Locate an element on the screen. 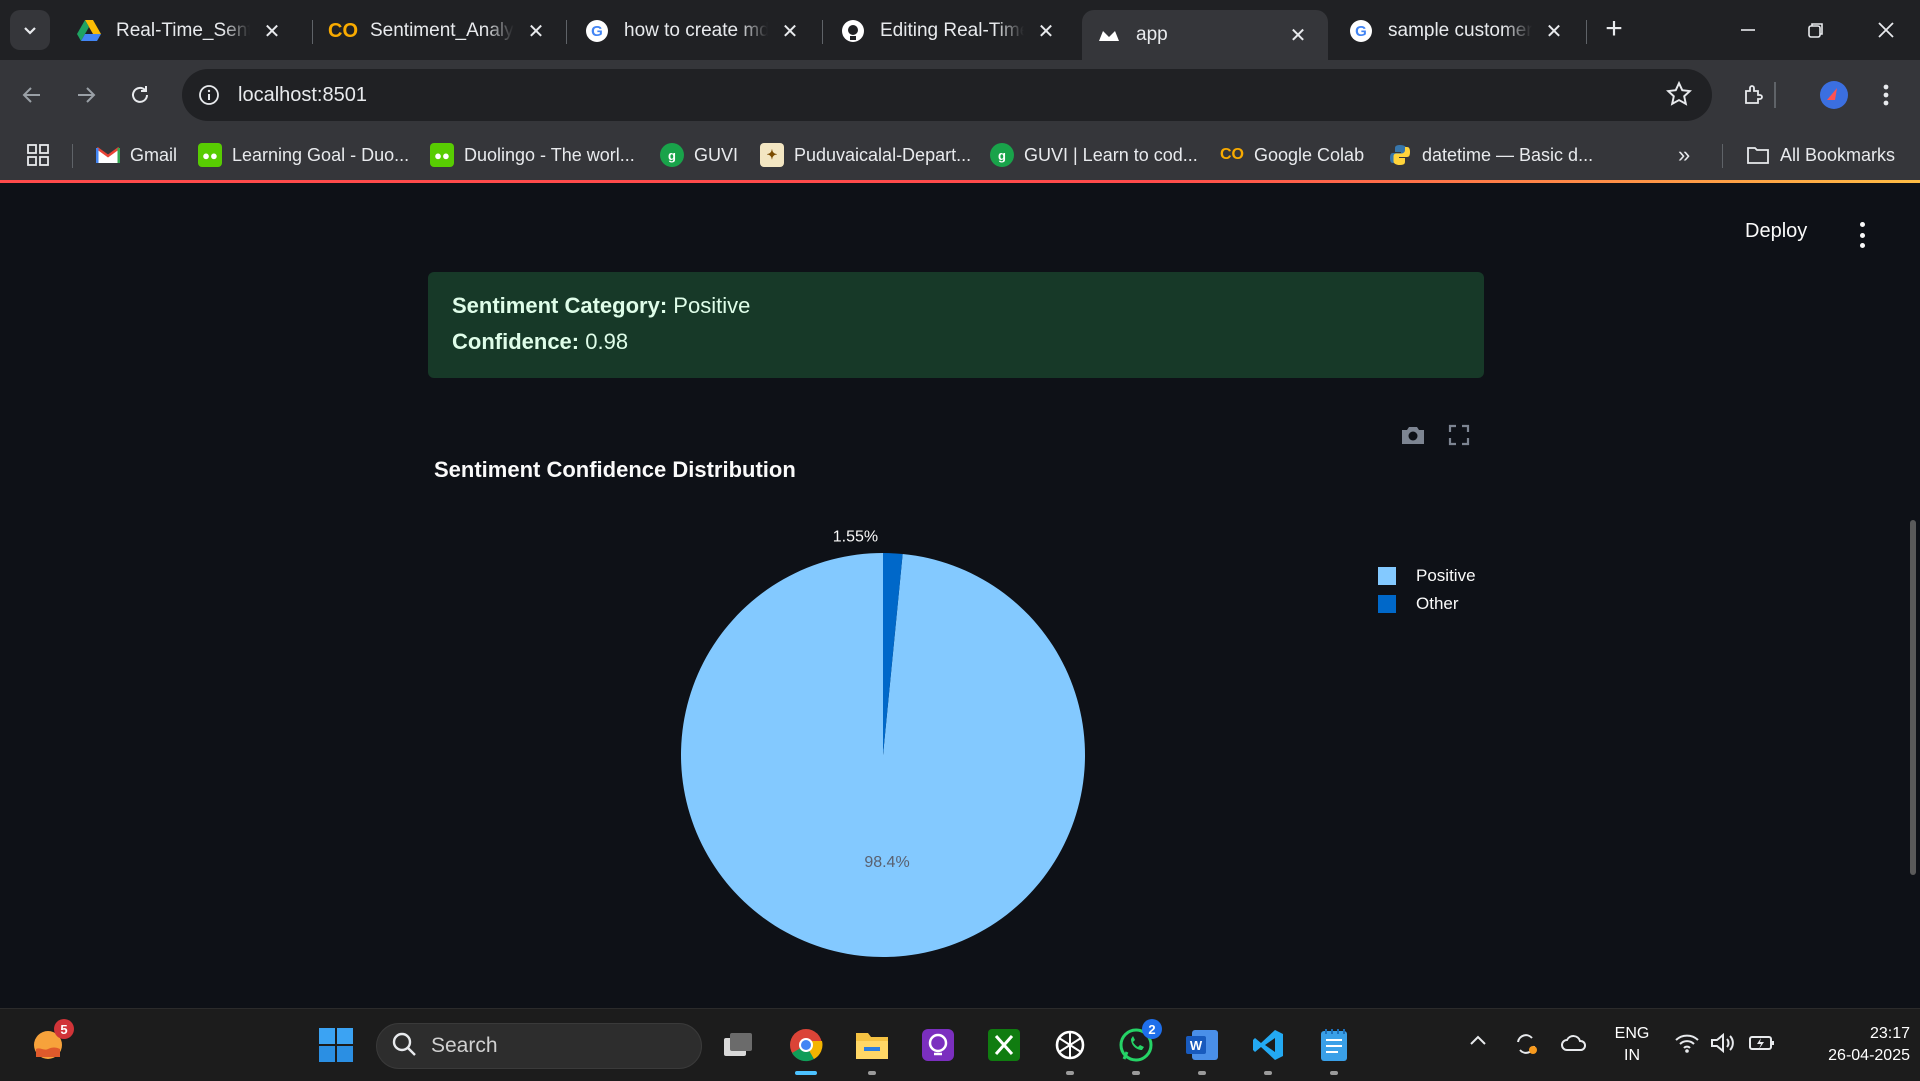 The height and width of the screenshot is (1081, 1920). deploy-button: Deploy is located at coordinates (1776, 231).